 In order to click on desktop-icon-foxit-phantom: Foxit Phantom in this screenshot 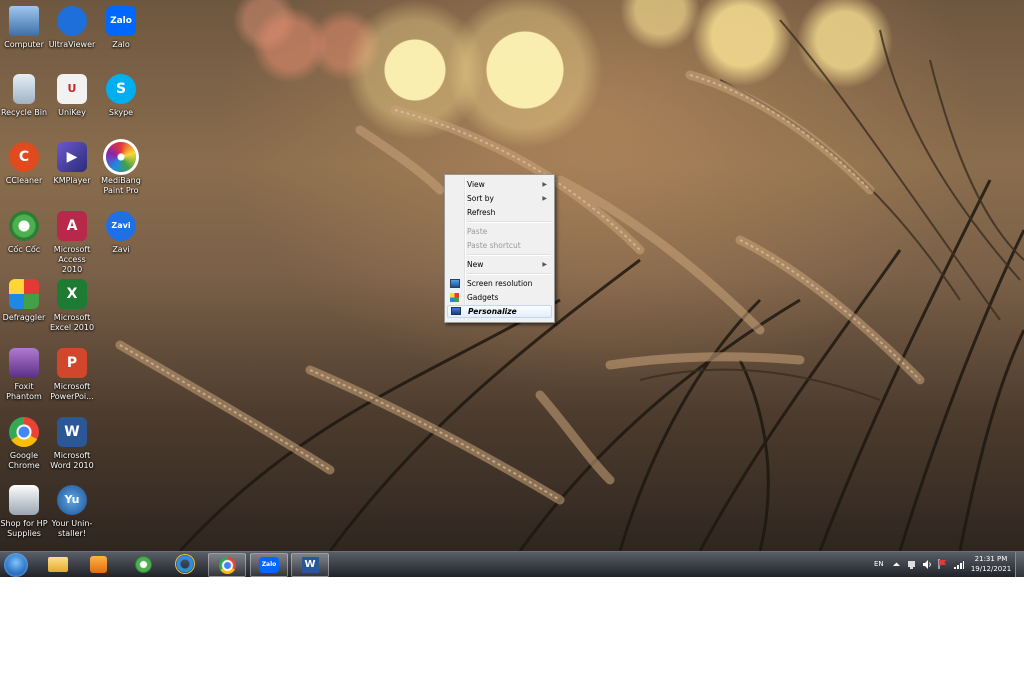, I will do `click(24, 373)`.